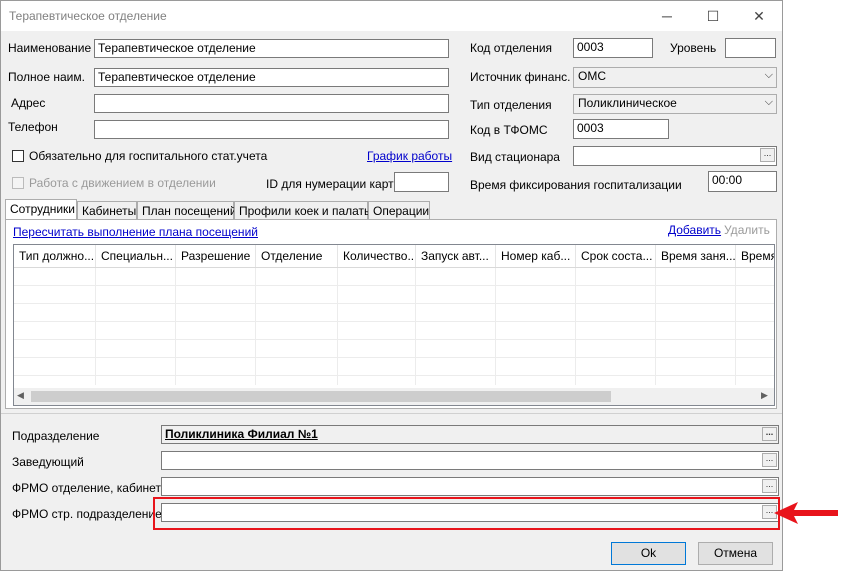 This screenshot has width=845, height=571. Describe the element at coordinates (667, 16) in the screenshot. I see `minimize-icon: ─` at that location.